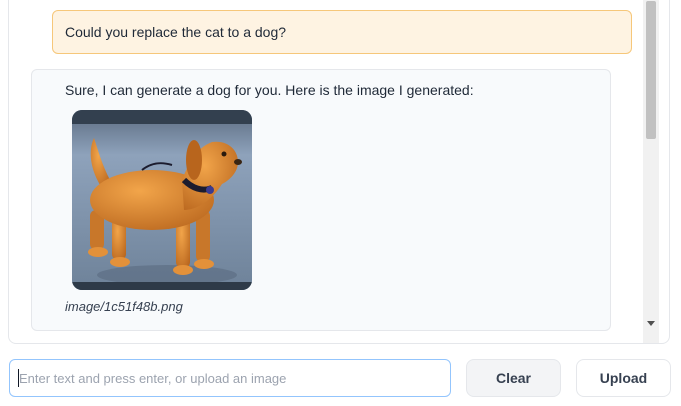 Image resolution: width=681 pixels, height=406 pixels. What do you see at coordinates (124, 306) in the screenshot?
I see `image-filename-caption: image/1c51f48b.png` at bounding box center [124, 306].